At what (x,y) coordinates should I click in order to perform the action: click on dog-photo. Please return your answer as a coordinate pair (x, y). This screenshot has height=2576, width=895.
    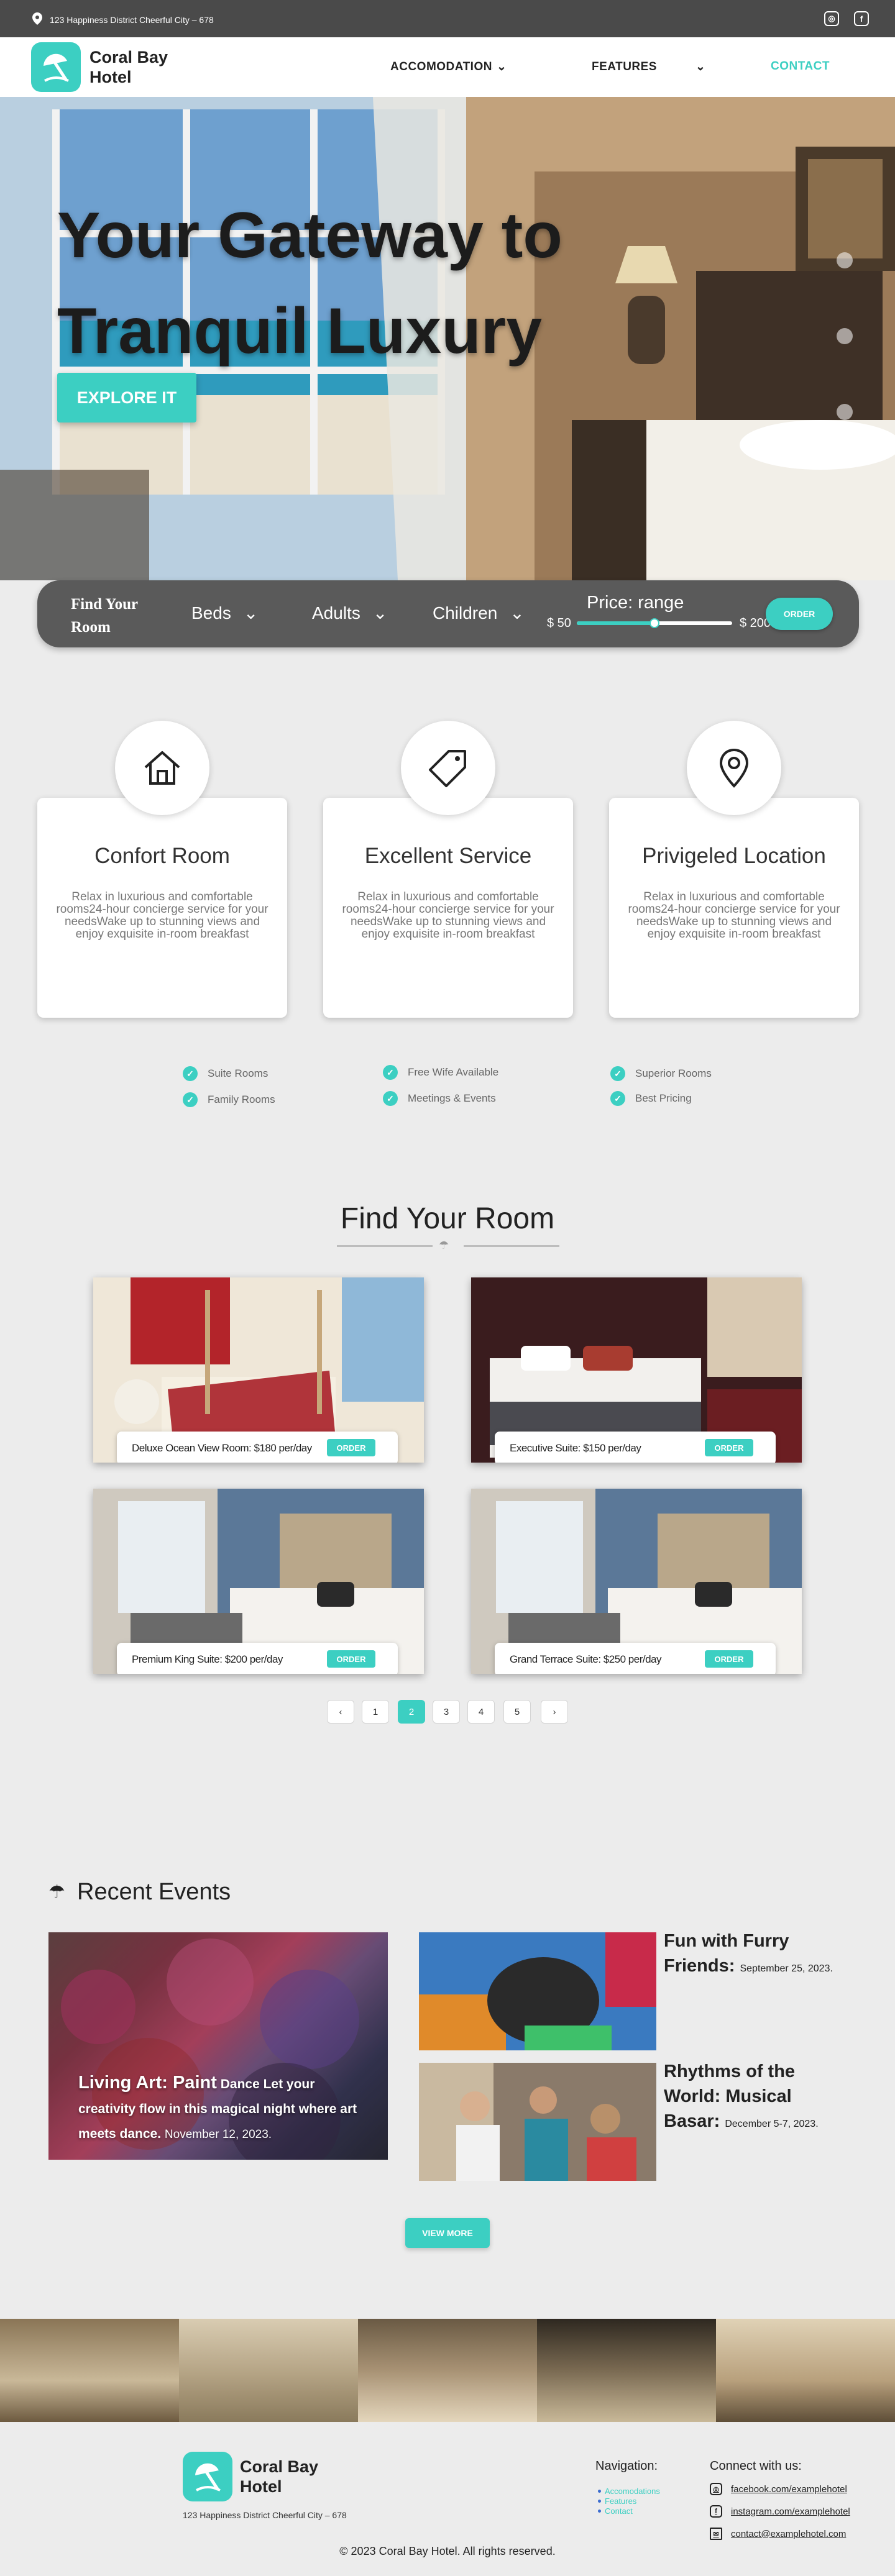
    Looking at the image, I should click on (537, 1991).